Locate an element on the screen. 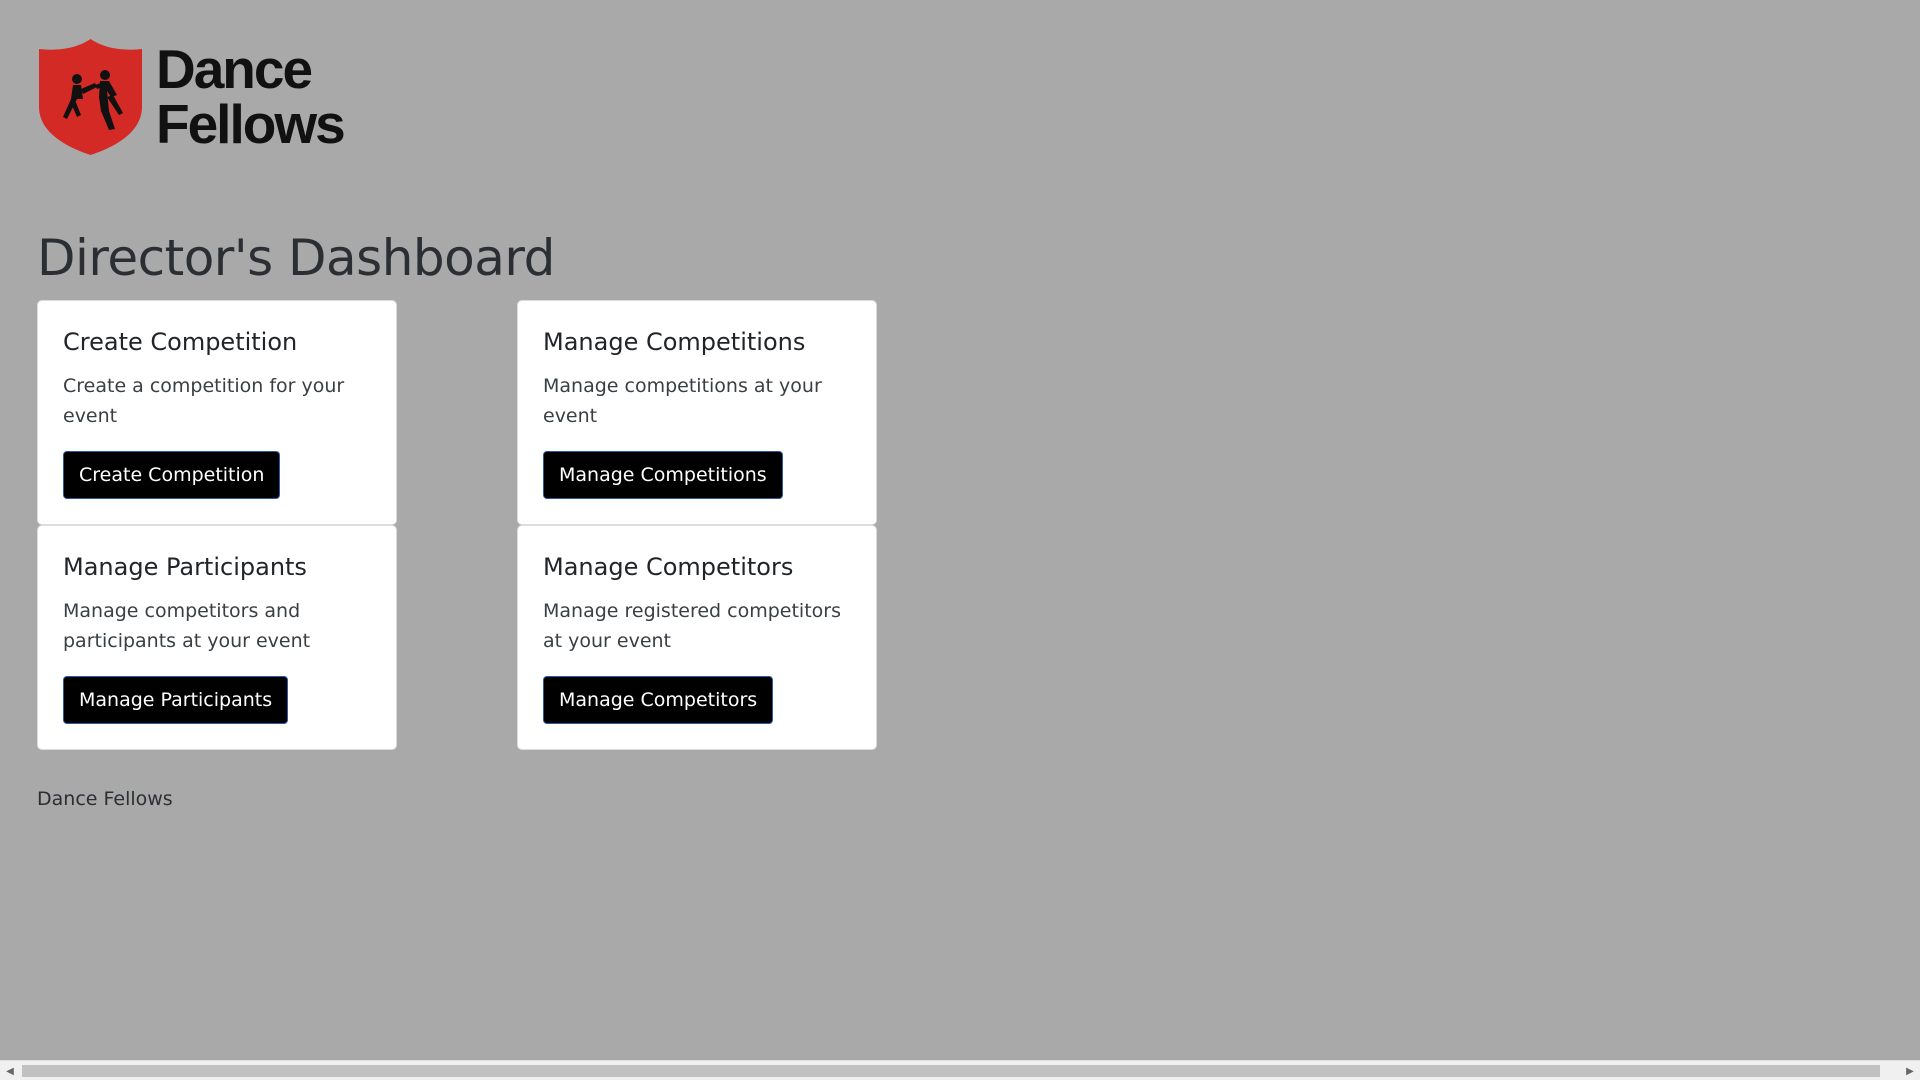 This screenshot has height=1080, width=1920. logo-line-2: Fellows is located at coordinates (251, 124).